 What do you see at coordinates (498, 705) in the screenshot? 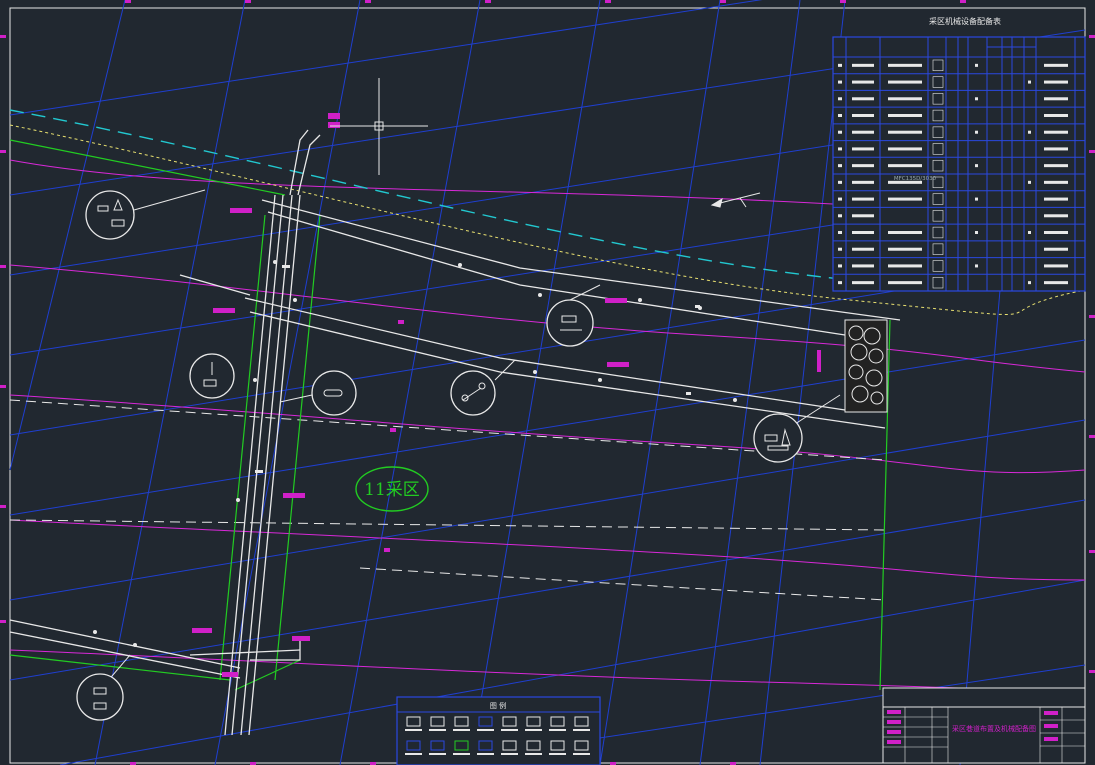
I see `legend-title: 图 例` at bounding box center [498, 705].